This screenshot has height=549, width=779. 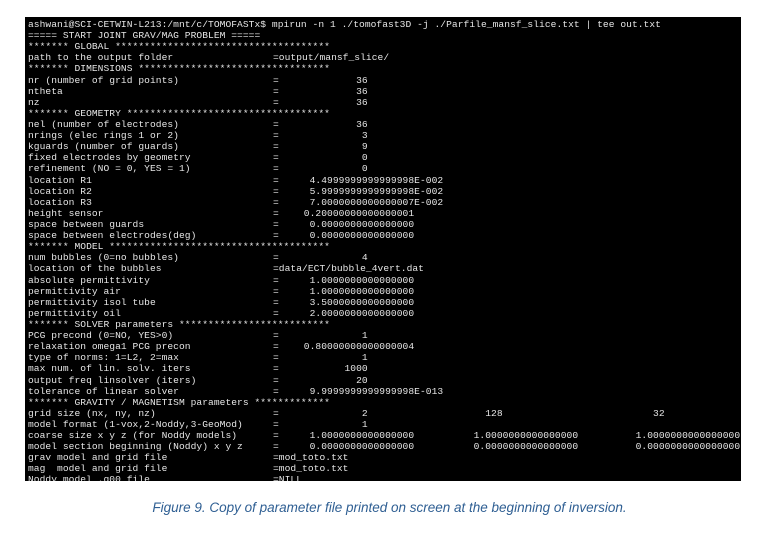 What do you see at coordinates (356, 347) in the screenshot?
I see `parameter-value: 0.80000000000000004` at bounding box center [356, 347].